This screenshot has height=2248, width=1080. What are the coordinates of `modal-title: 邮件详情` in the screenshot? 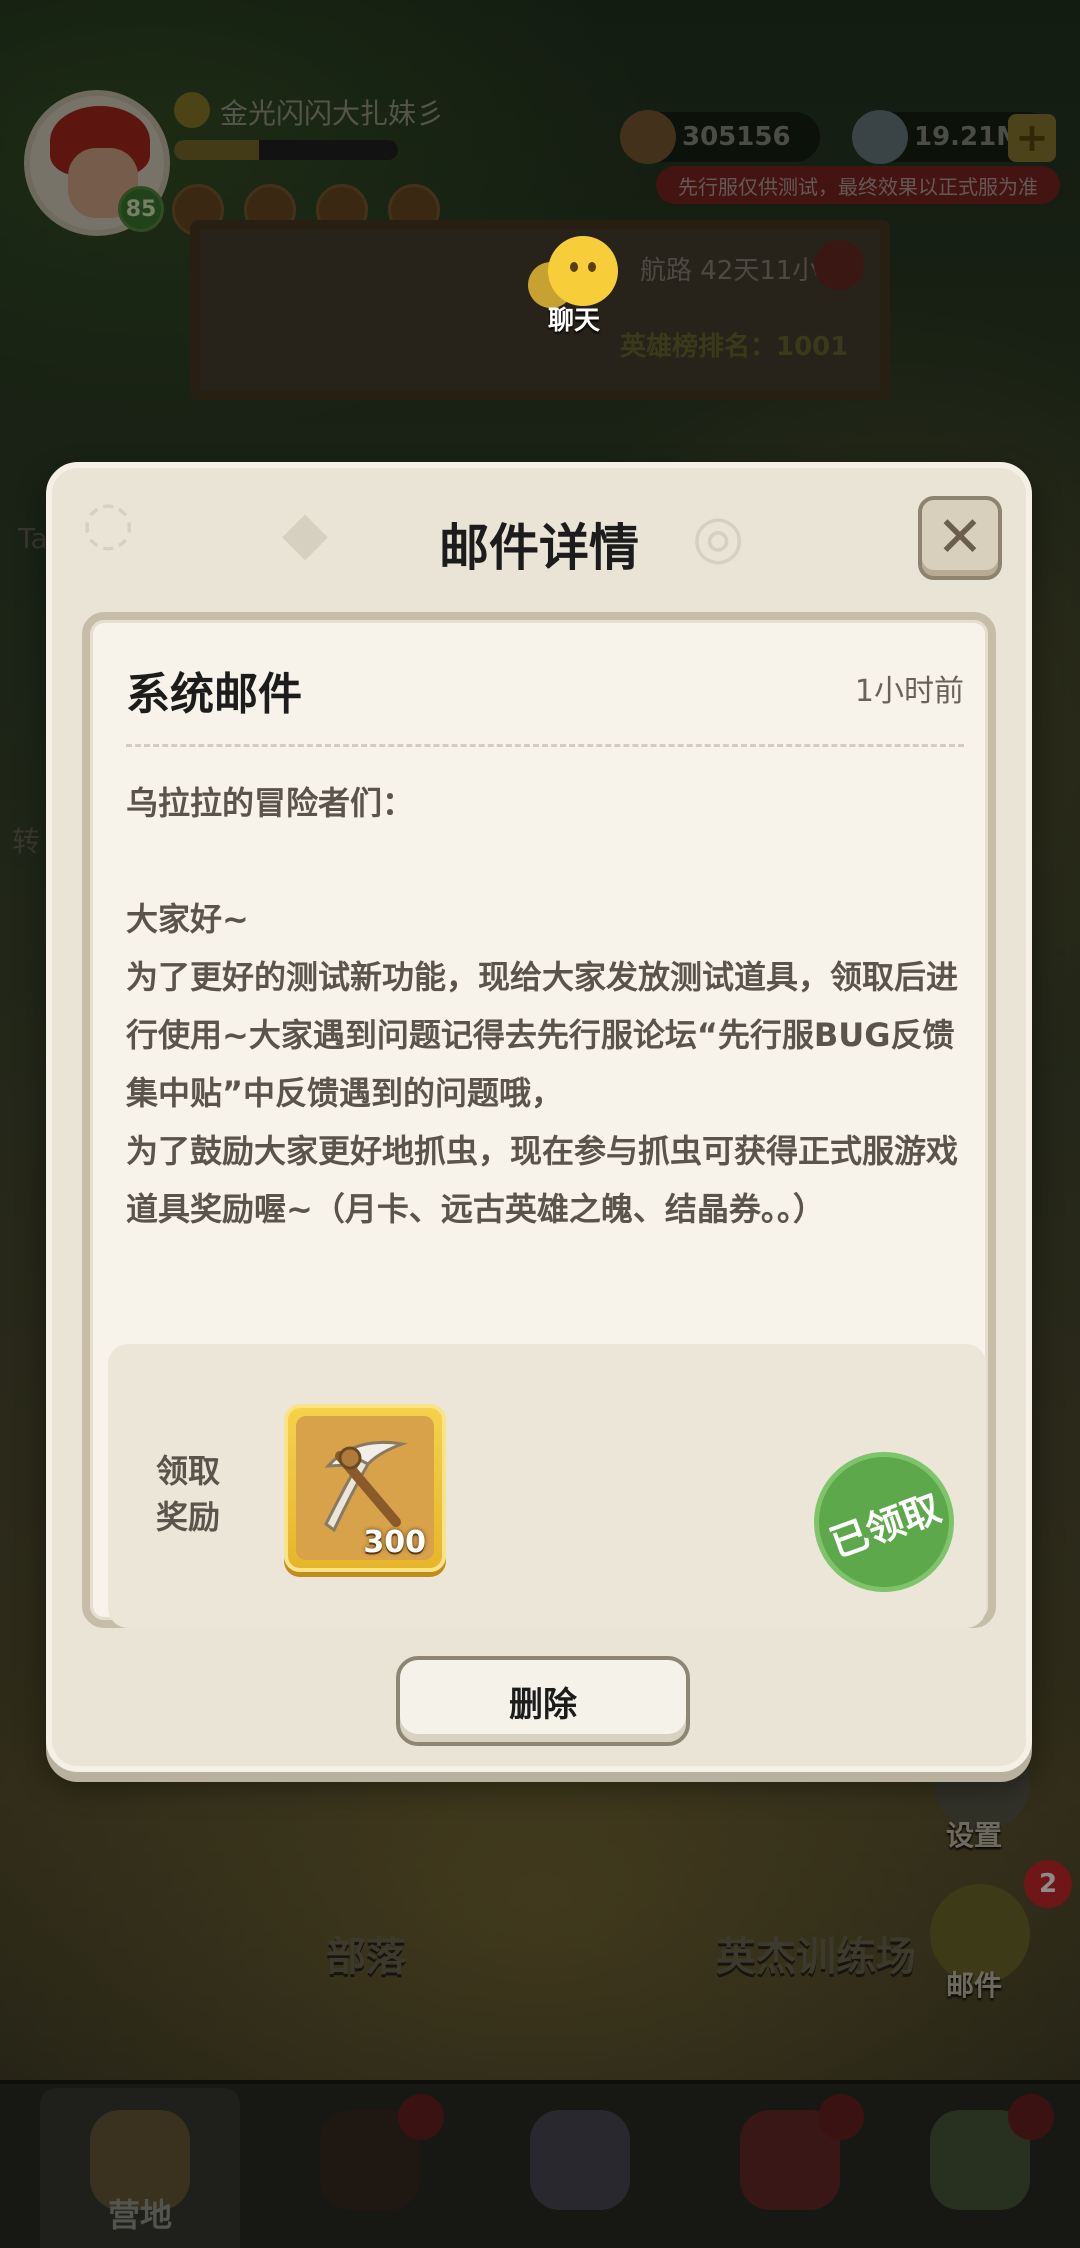 It's located at (539, 548).